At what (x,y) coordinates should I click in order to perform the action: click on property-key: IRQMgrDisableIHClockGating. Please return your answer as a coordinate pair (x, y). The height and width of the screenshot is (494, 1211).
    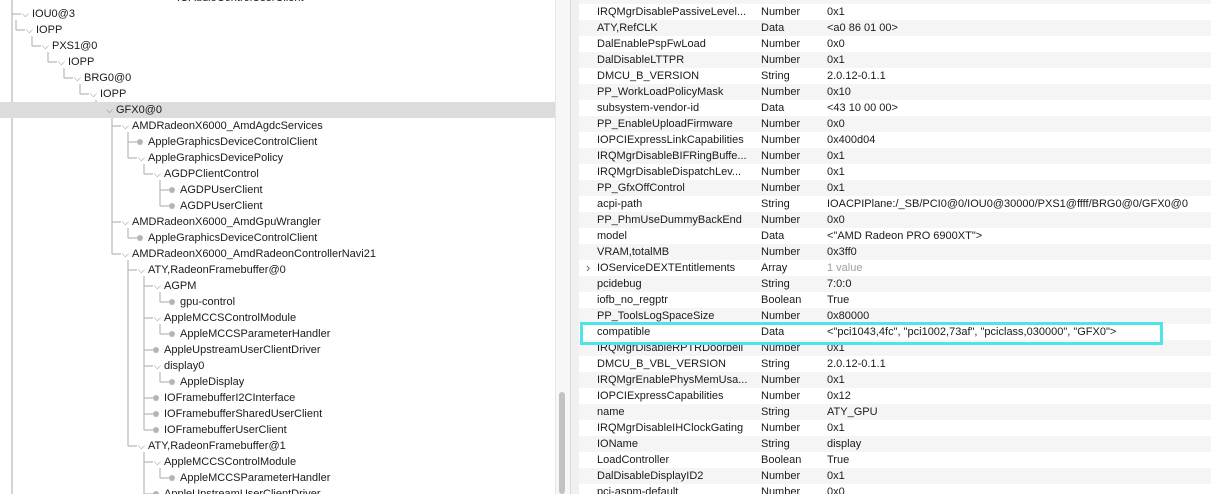
    Looking at the image, I should click on (670, 428).